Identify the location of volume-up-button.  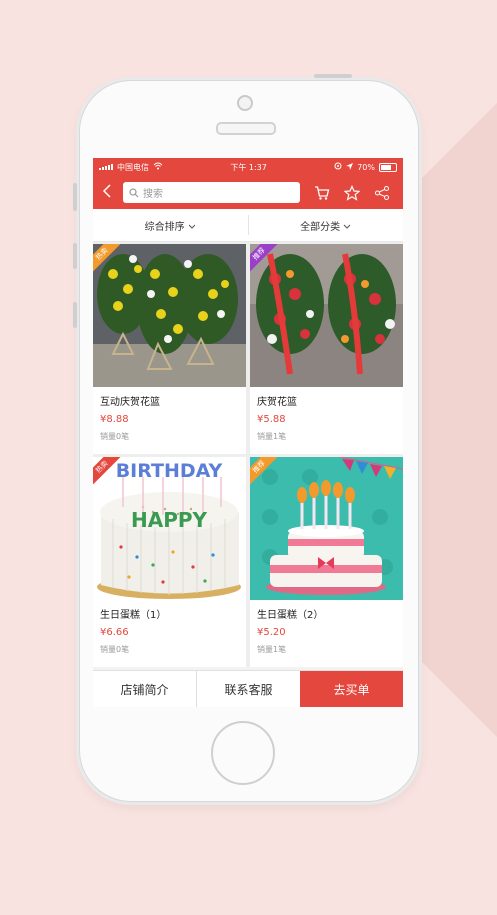
(75, 256).